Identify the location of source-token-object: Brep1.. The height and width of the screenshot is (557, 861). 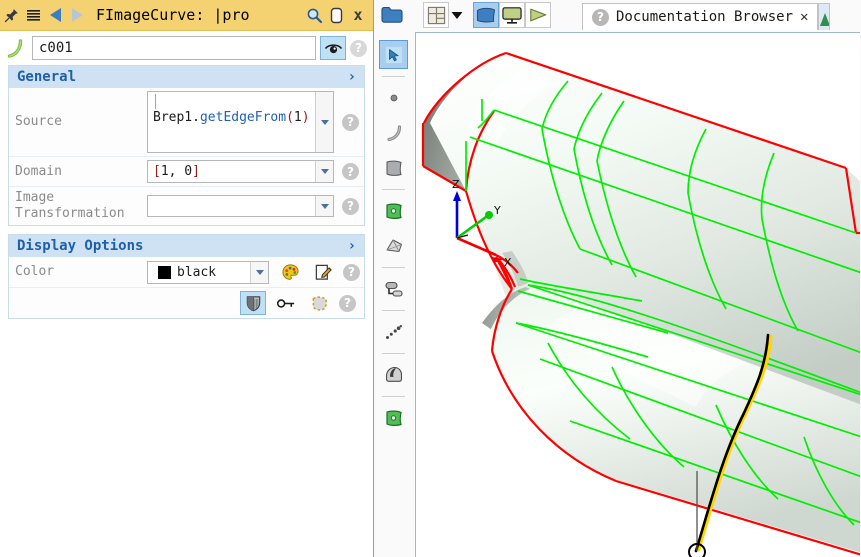
(176, 117).